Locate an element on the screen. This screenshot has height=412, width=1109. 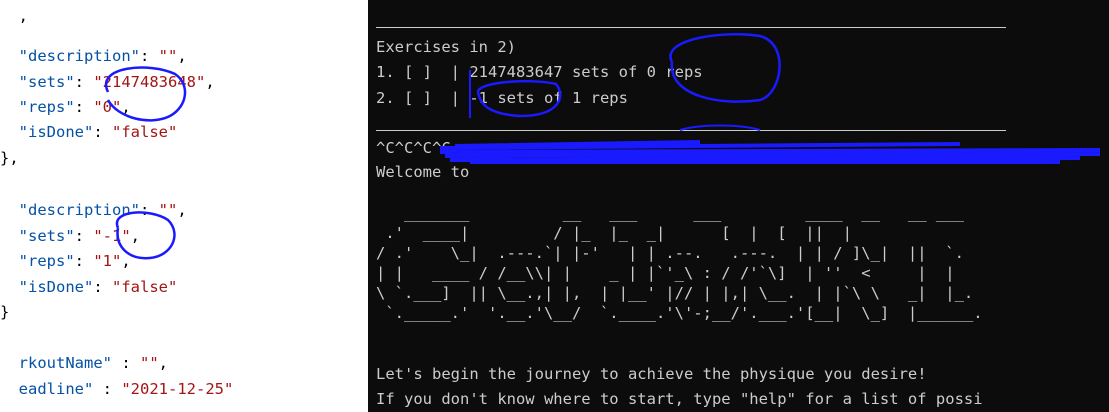
json-key: eadline" is located at coordinates (56, 389).